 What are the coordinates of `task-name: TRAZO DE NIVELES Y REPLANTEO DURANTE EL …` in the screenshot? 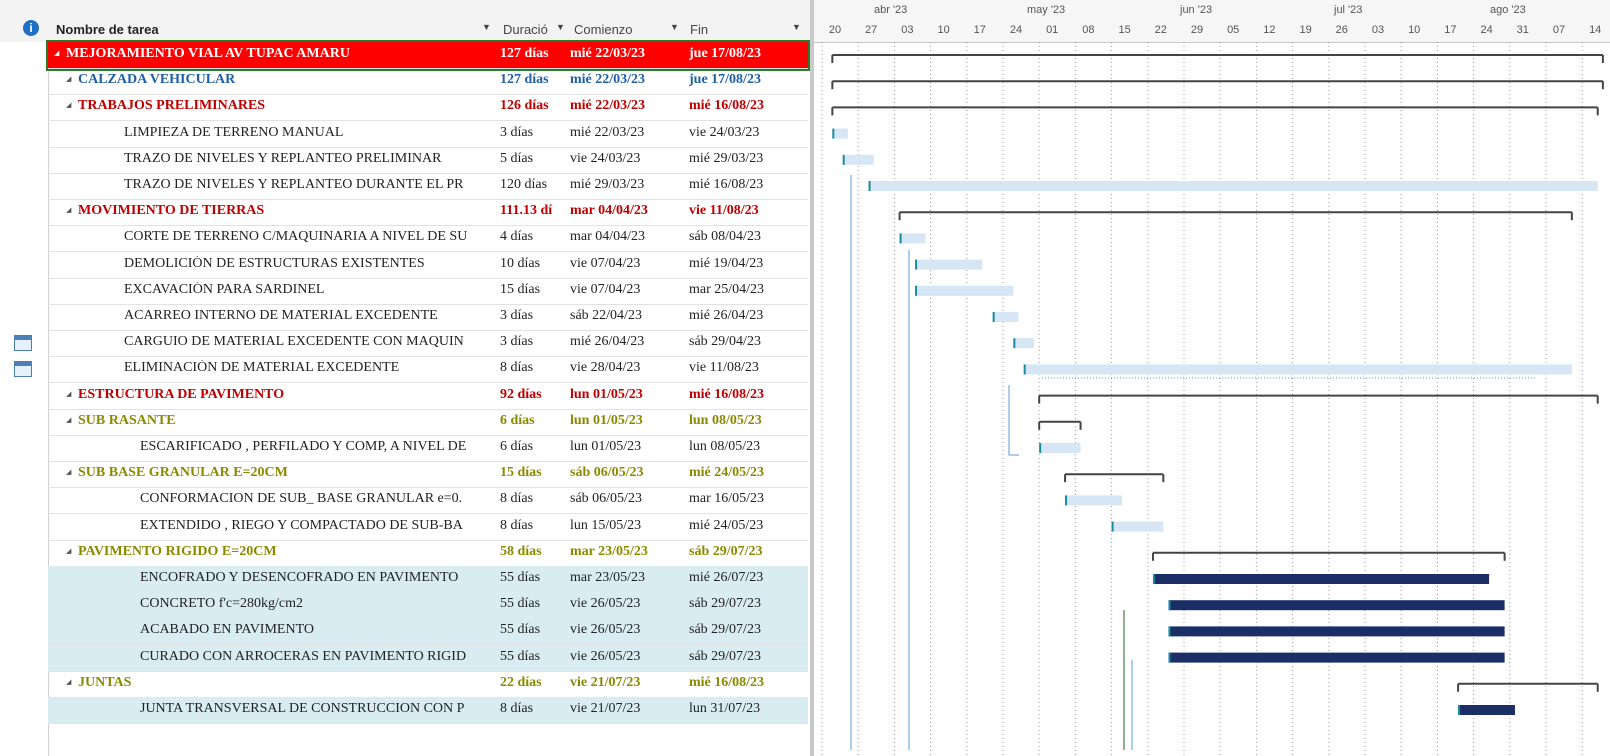 It's located at (308, 185).